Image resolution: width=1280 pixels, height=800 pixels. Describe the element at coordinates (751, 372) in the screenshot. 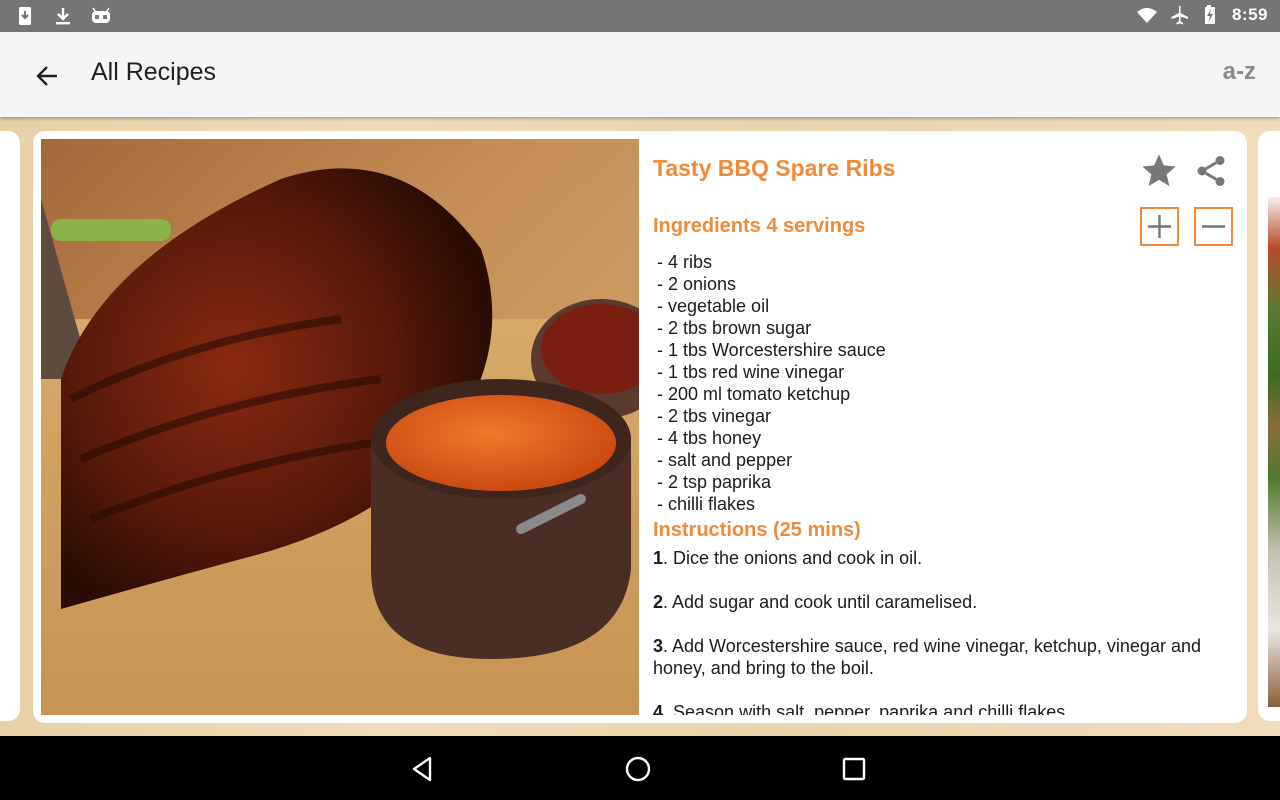

I see `ingredient-item: - 1 tbs red wine vinegar` at that location.